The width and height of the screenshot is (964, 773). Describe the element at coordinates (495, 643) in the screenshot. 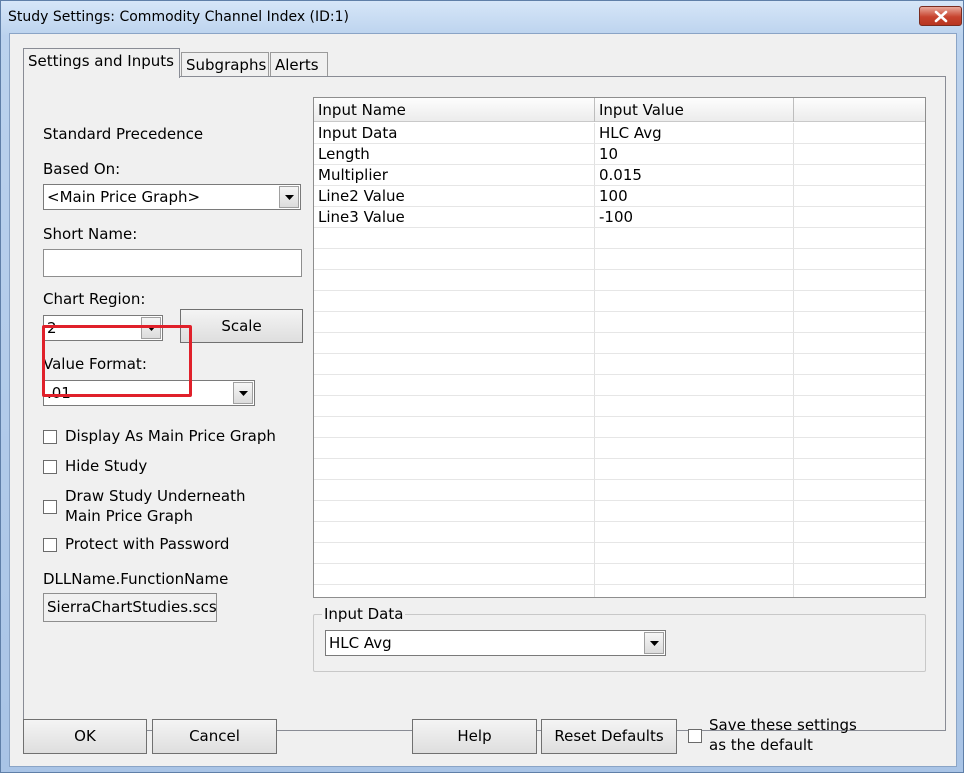

I see `input-data-select: HLC Avg` at that location.